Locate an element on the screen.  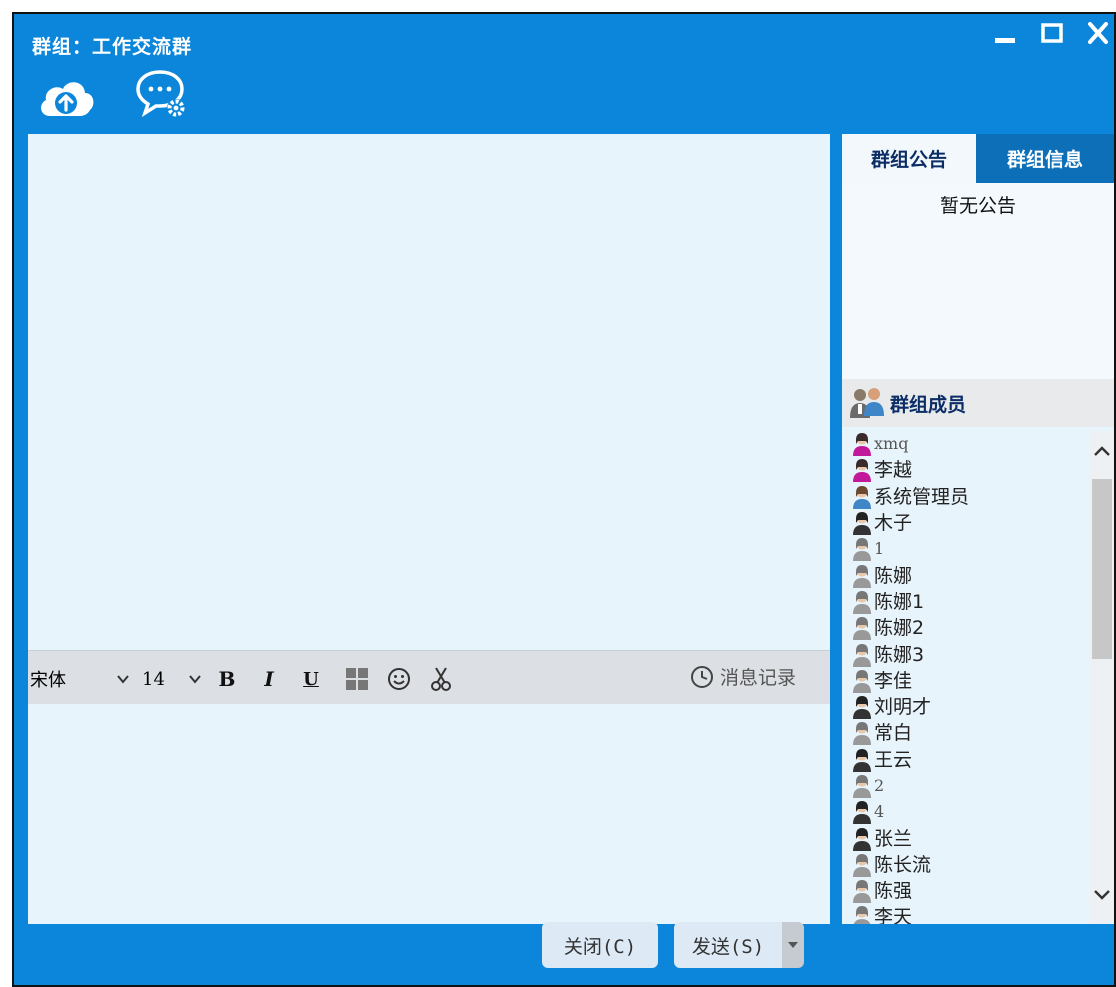
grid-icon is located at coordinates (357, 679).